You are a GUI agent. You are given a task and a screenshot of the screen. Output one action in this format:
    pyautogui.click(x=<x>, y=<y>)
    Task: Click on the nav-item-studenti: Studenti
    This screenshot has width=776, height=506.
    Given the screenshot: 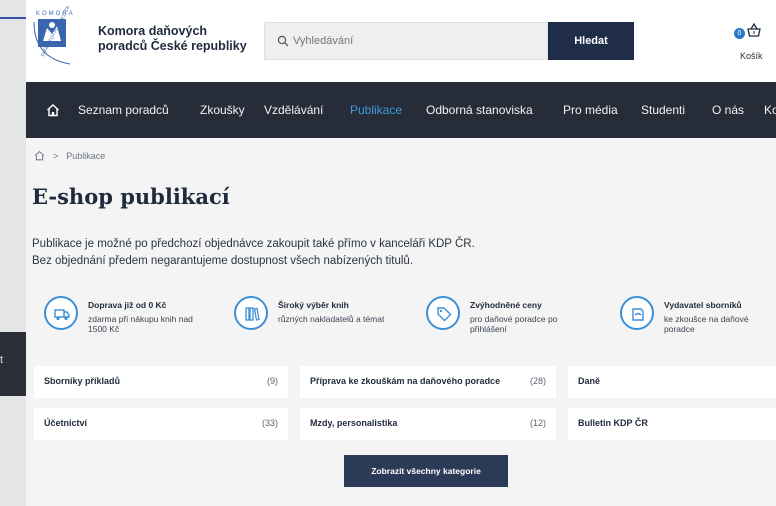 What is the action you would take?
    pyautogui.click(x=663, y=110)
    